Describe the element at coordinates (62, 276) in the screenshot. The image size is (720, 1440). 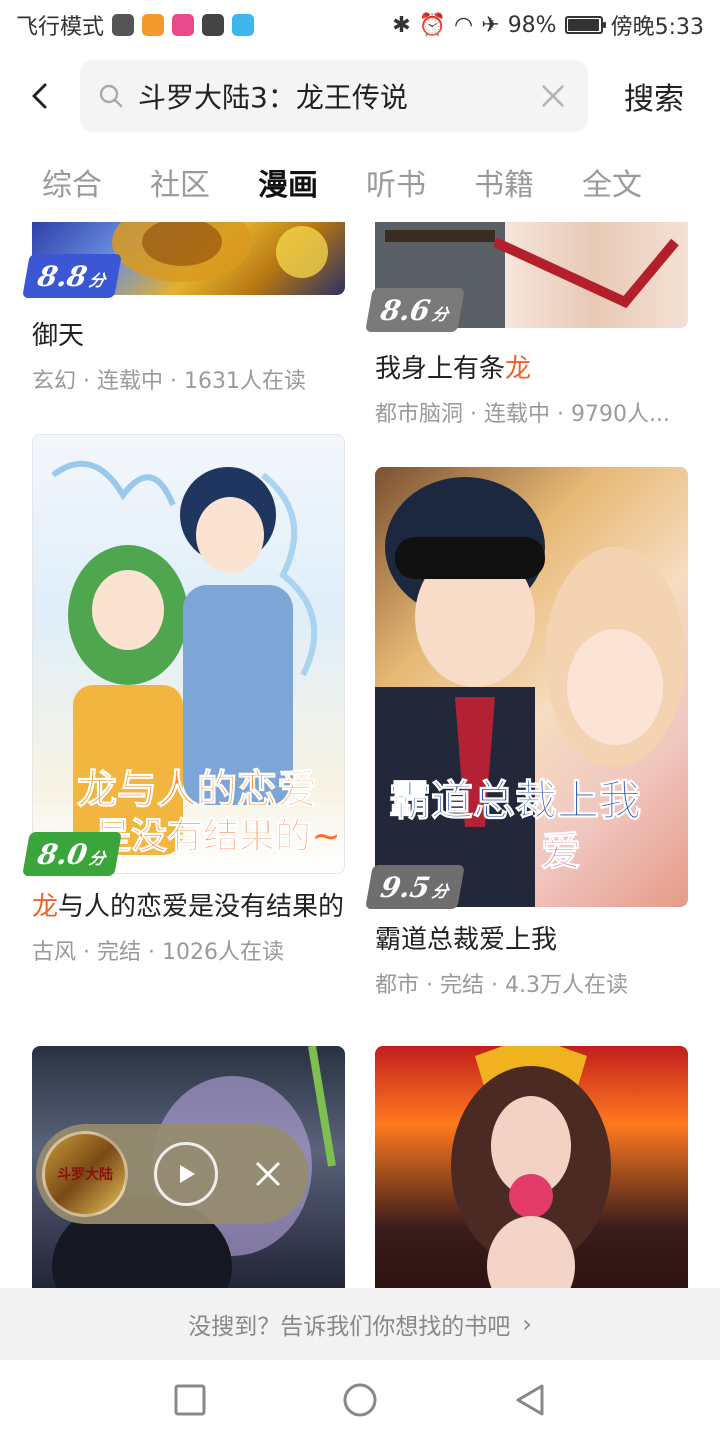
I see `rating-value: 8.8` at that location.